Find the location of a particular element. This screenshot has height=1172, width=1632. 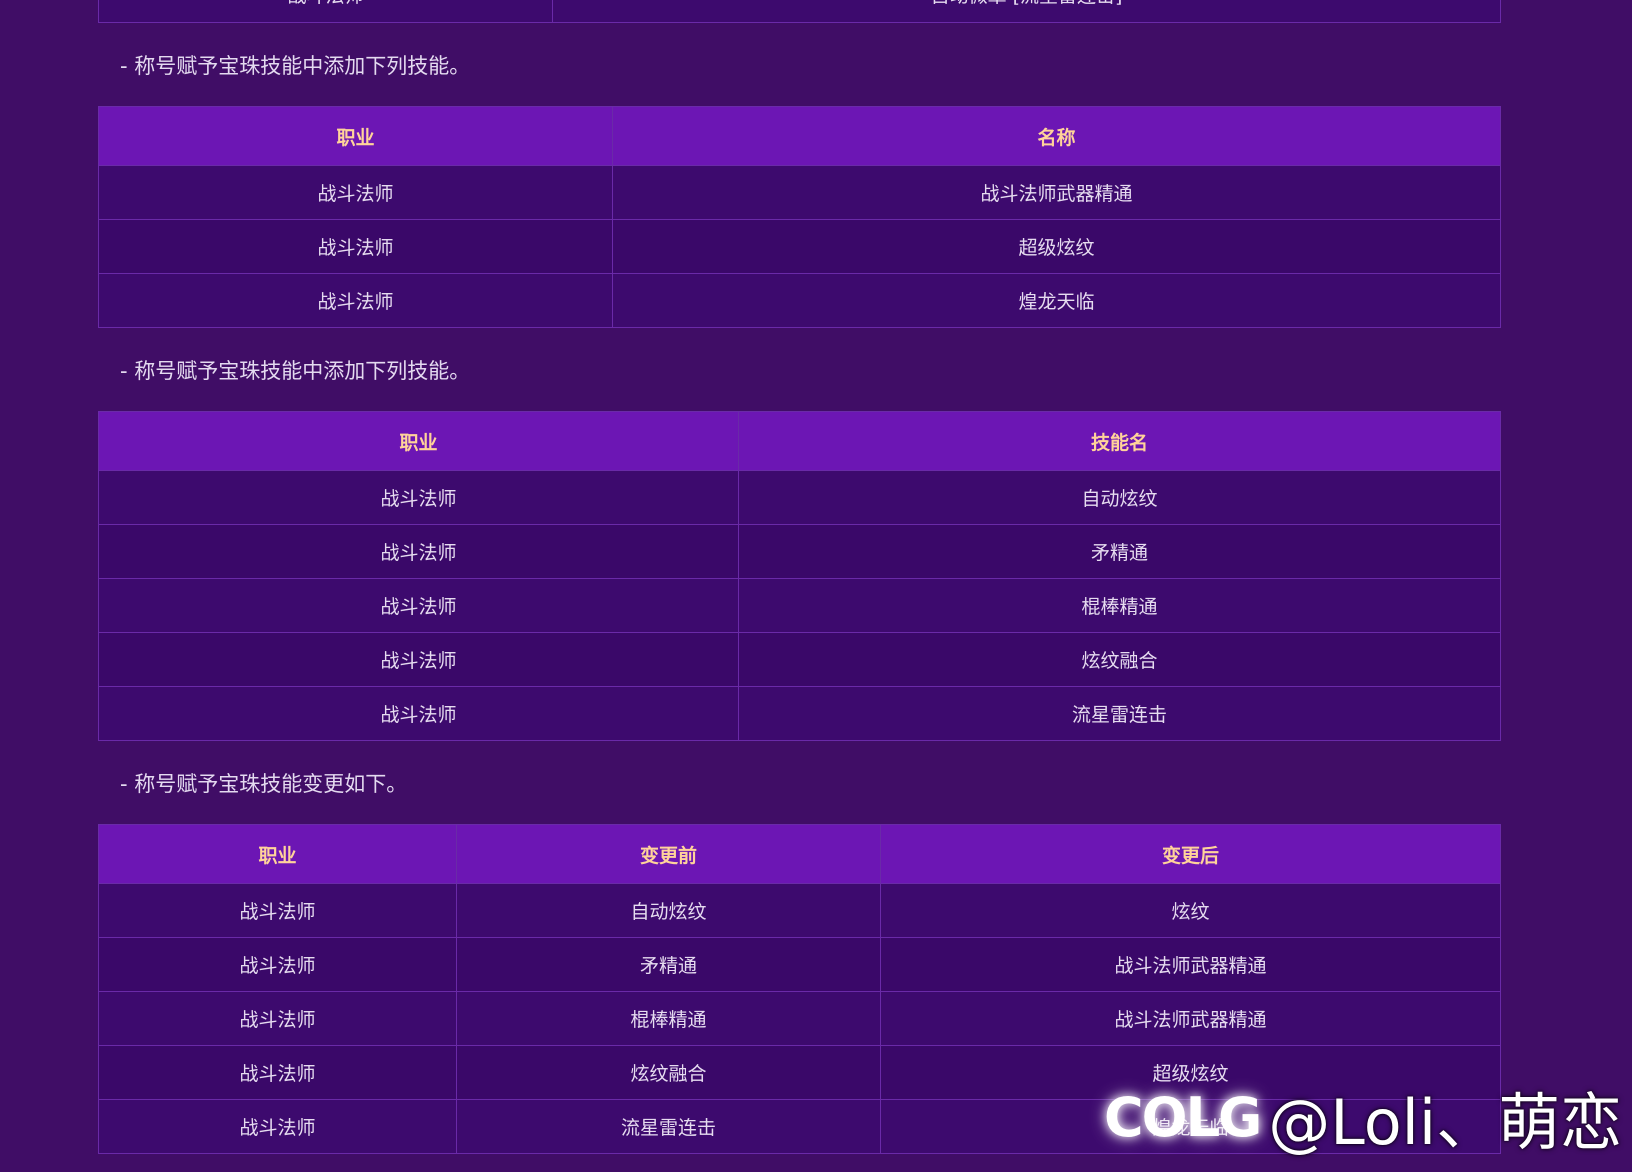

section-note-3: - 称号赋予宝珠技能变更如下。 is located at coordinates (264, 784).